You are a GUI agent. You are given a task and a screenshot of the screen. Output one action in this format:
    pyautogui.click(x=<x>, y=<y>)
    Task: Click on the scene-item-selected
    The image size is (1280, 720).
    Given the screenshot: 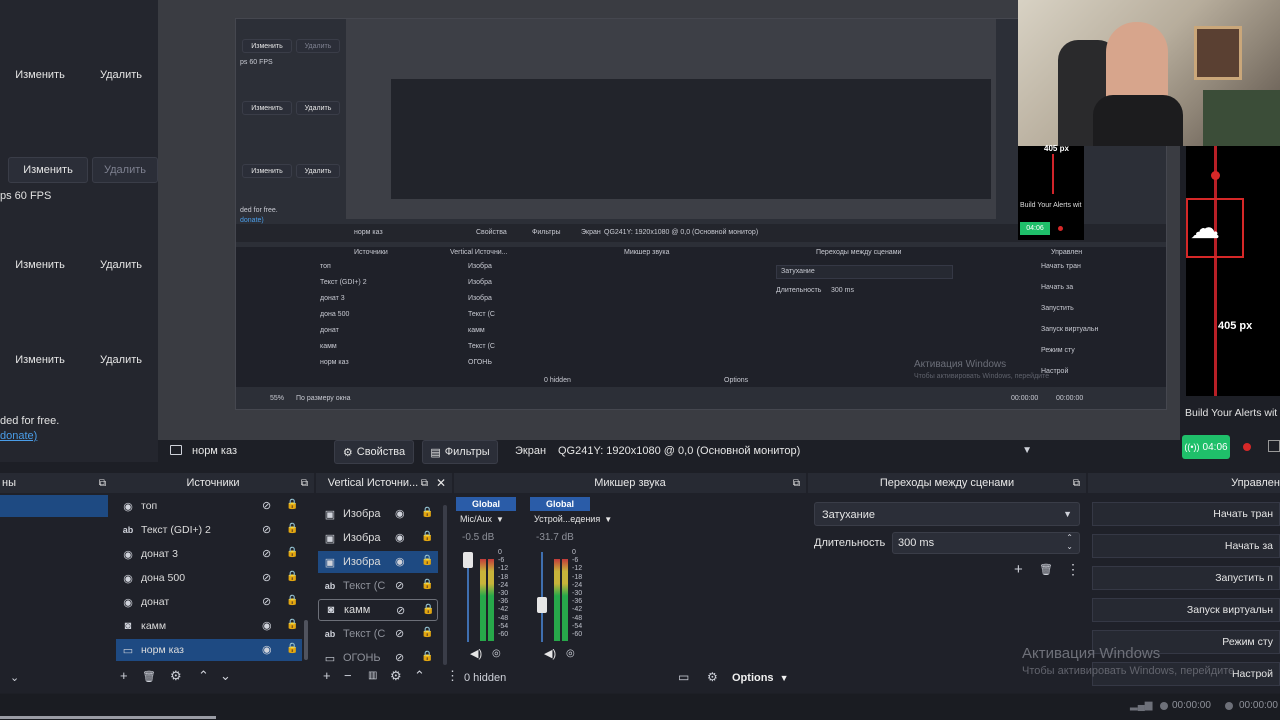 What is the action you would take?
    pyautogui.click(x=54, y=506)
    